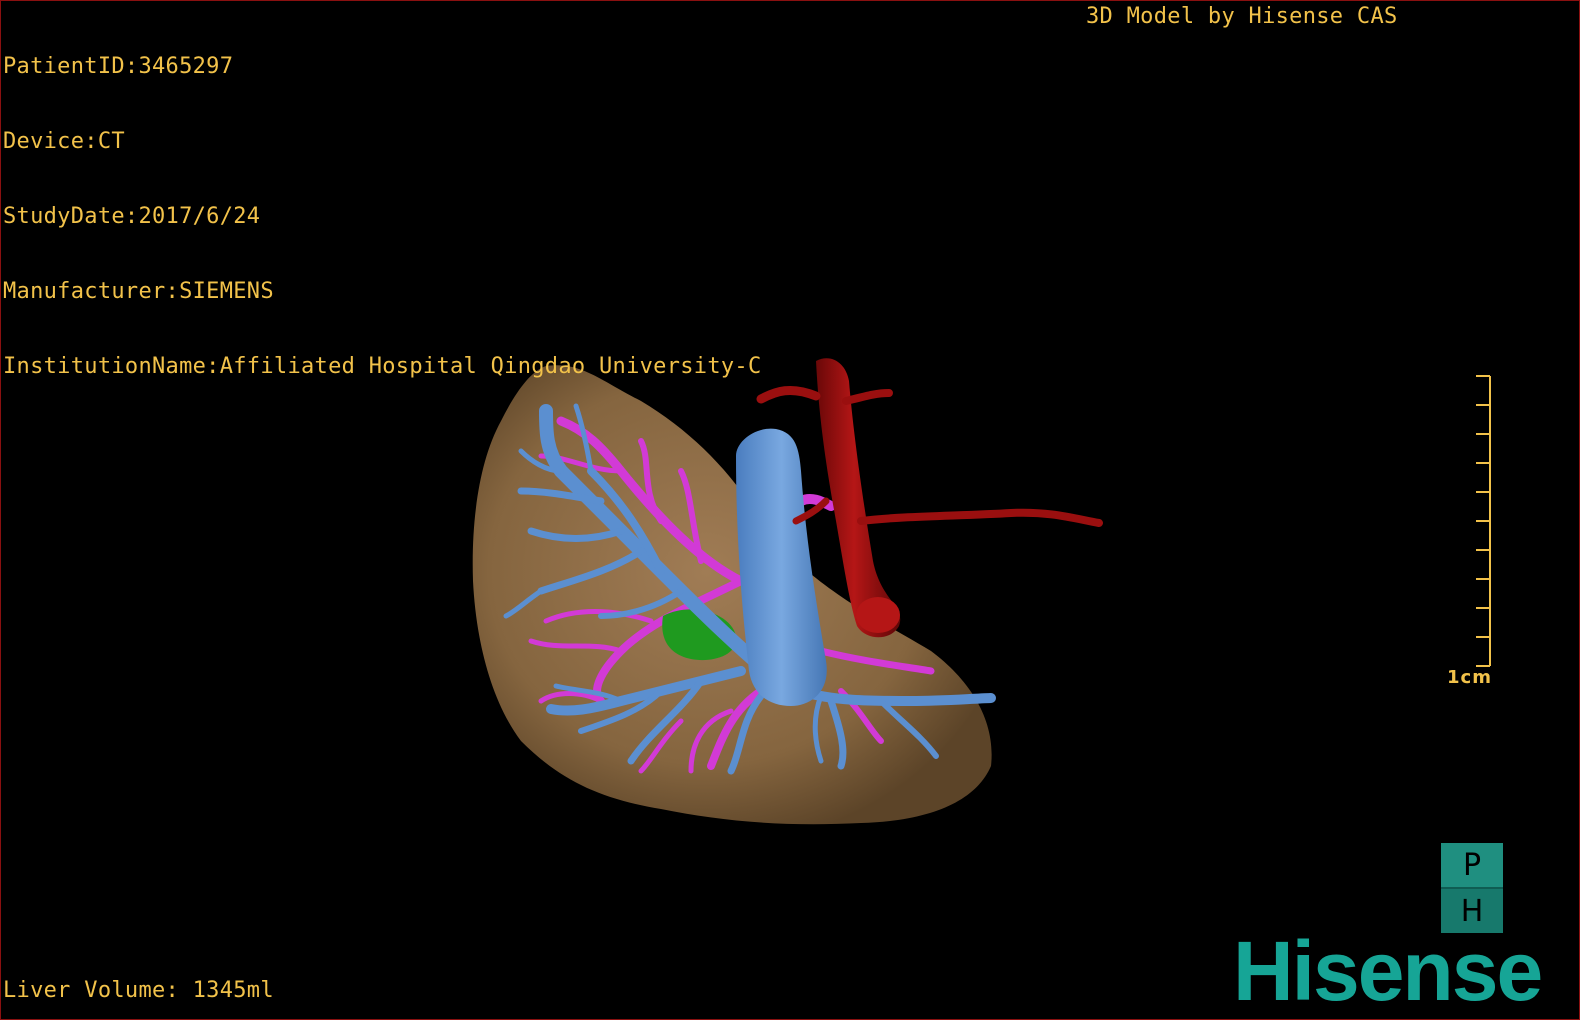 The image size is (1580, 1020). I want to click on scale-label: 1cm, so click(1469, 677).